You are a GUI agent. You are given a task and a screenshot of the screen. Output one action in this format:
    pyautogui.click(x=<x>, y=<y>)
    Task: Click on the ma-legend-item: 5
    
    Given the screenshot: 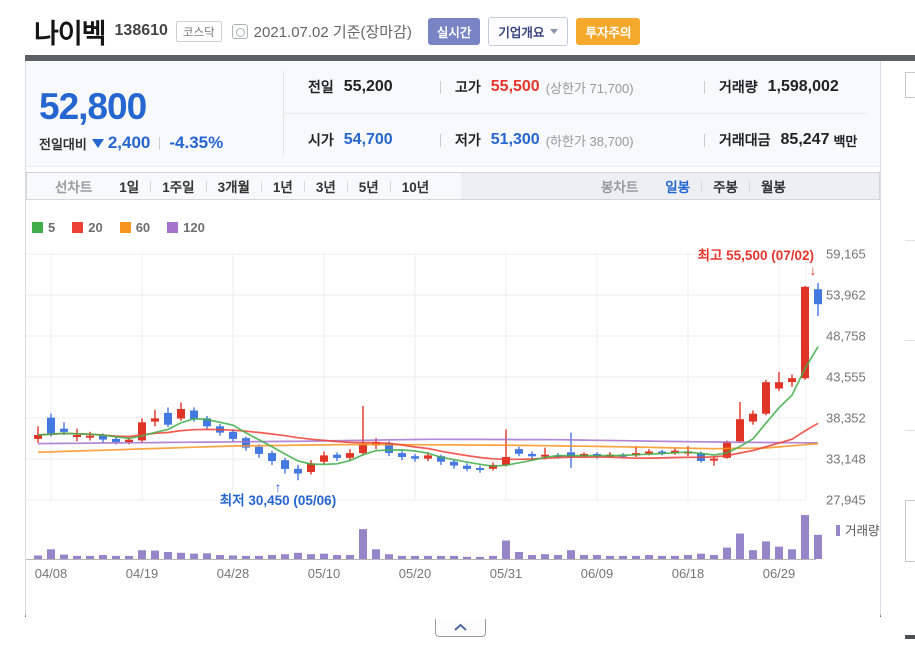 What is the action you would take?
    pyautogui.click(x=43, y=227)
    